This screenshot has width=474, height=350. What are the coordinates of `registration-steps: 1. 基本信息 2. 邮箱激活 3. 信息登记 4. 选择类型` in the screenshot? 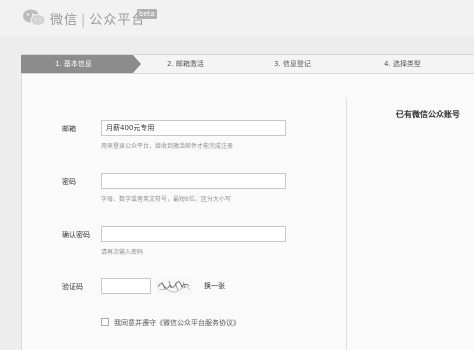 It's located at (247, 64).